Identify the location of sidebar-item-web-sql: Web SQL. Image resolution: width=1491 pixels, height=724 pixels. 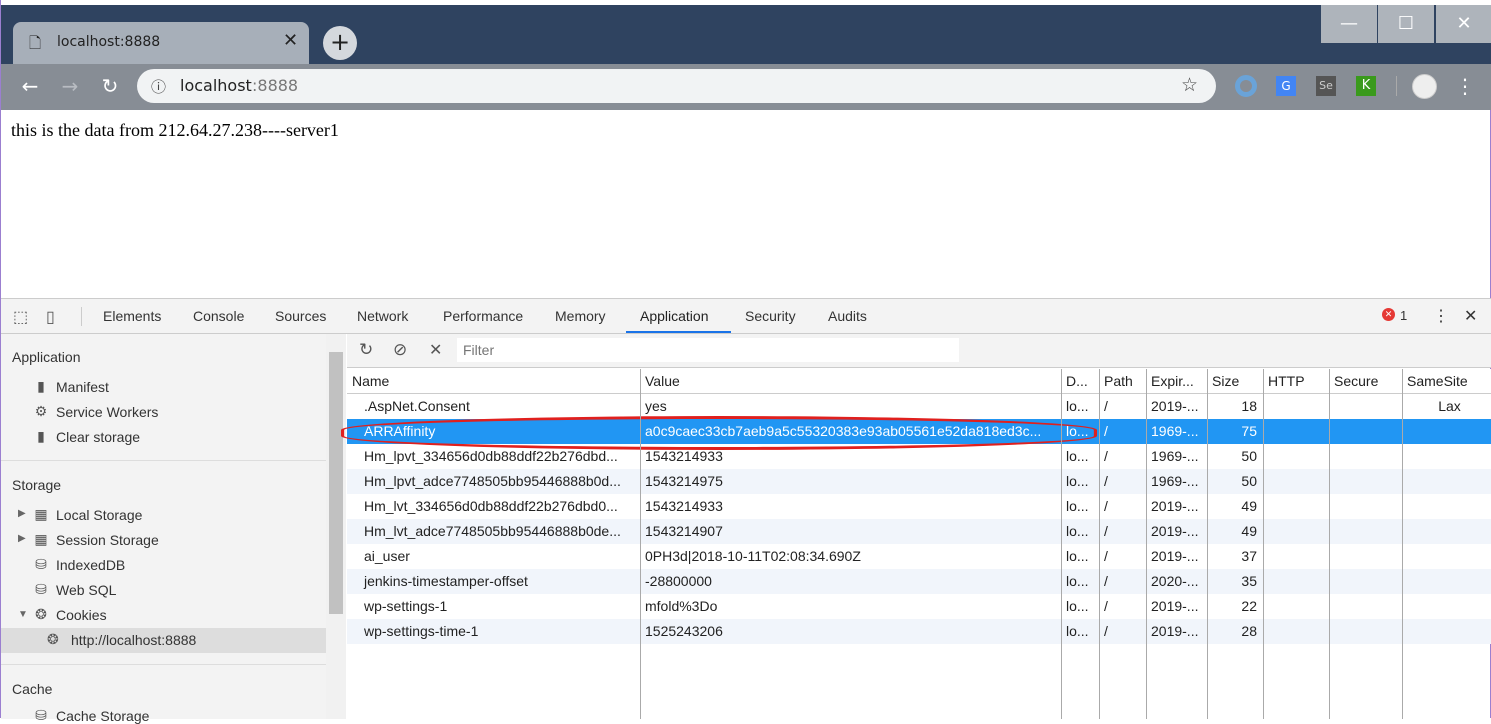
(86, 590).